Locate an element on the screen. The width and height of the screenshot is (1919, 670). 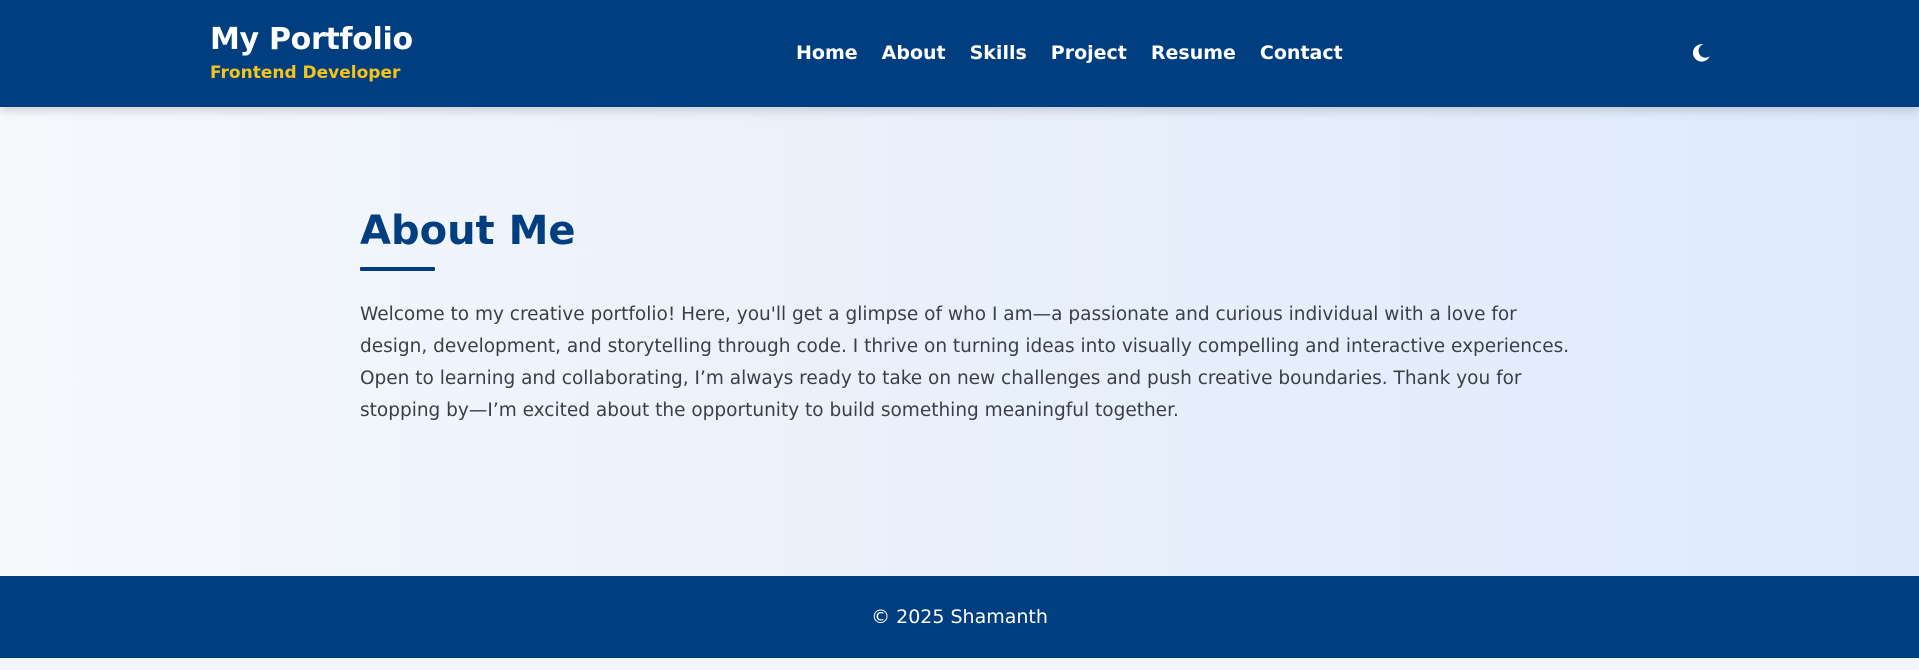
brand-title: My Portfolio is located at coordinates (311, 40).